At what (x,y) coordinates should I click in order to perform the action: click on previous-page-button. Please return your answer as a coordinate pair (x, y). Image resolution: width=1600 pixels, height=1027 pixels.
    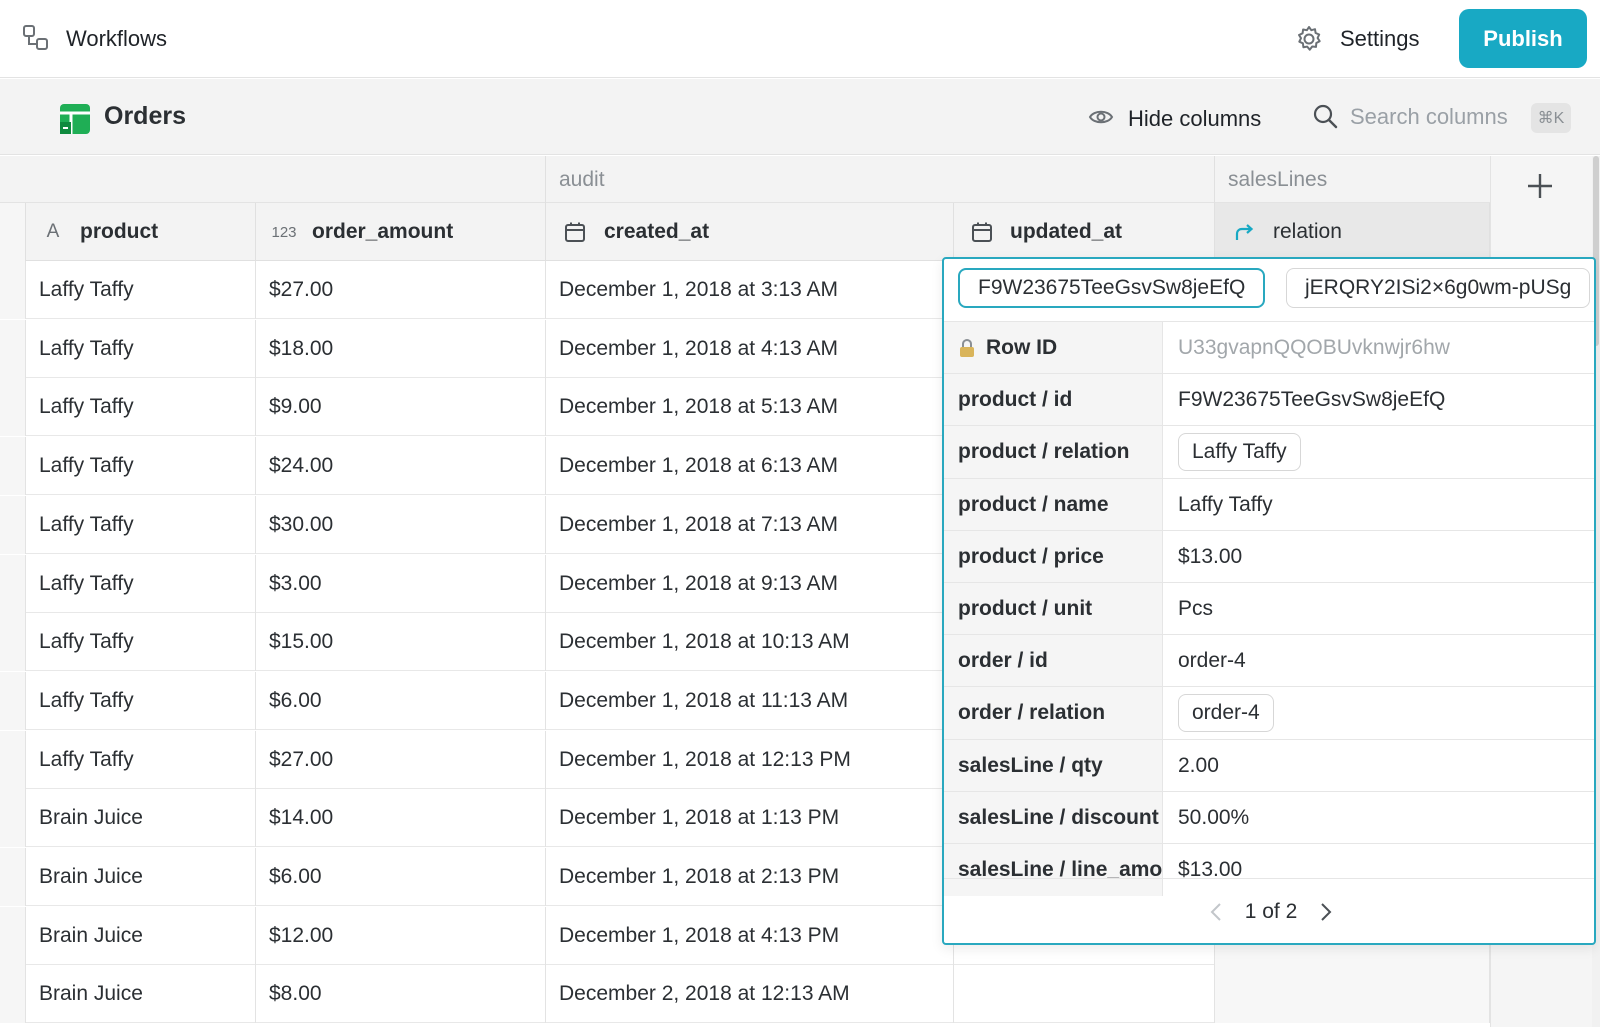
    Looking at the image, I should click on (1216, 912).